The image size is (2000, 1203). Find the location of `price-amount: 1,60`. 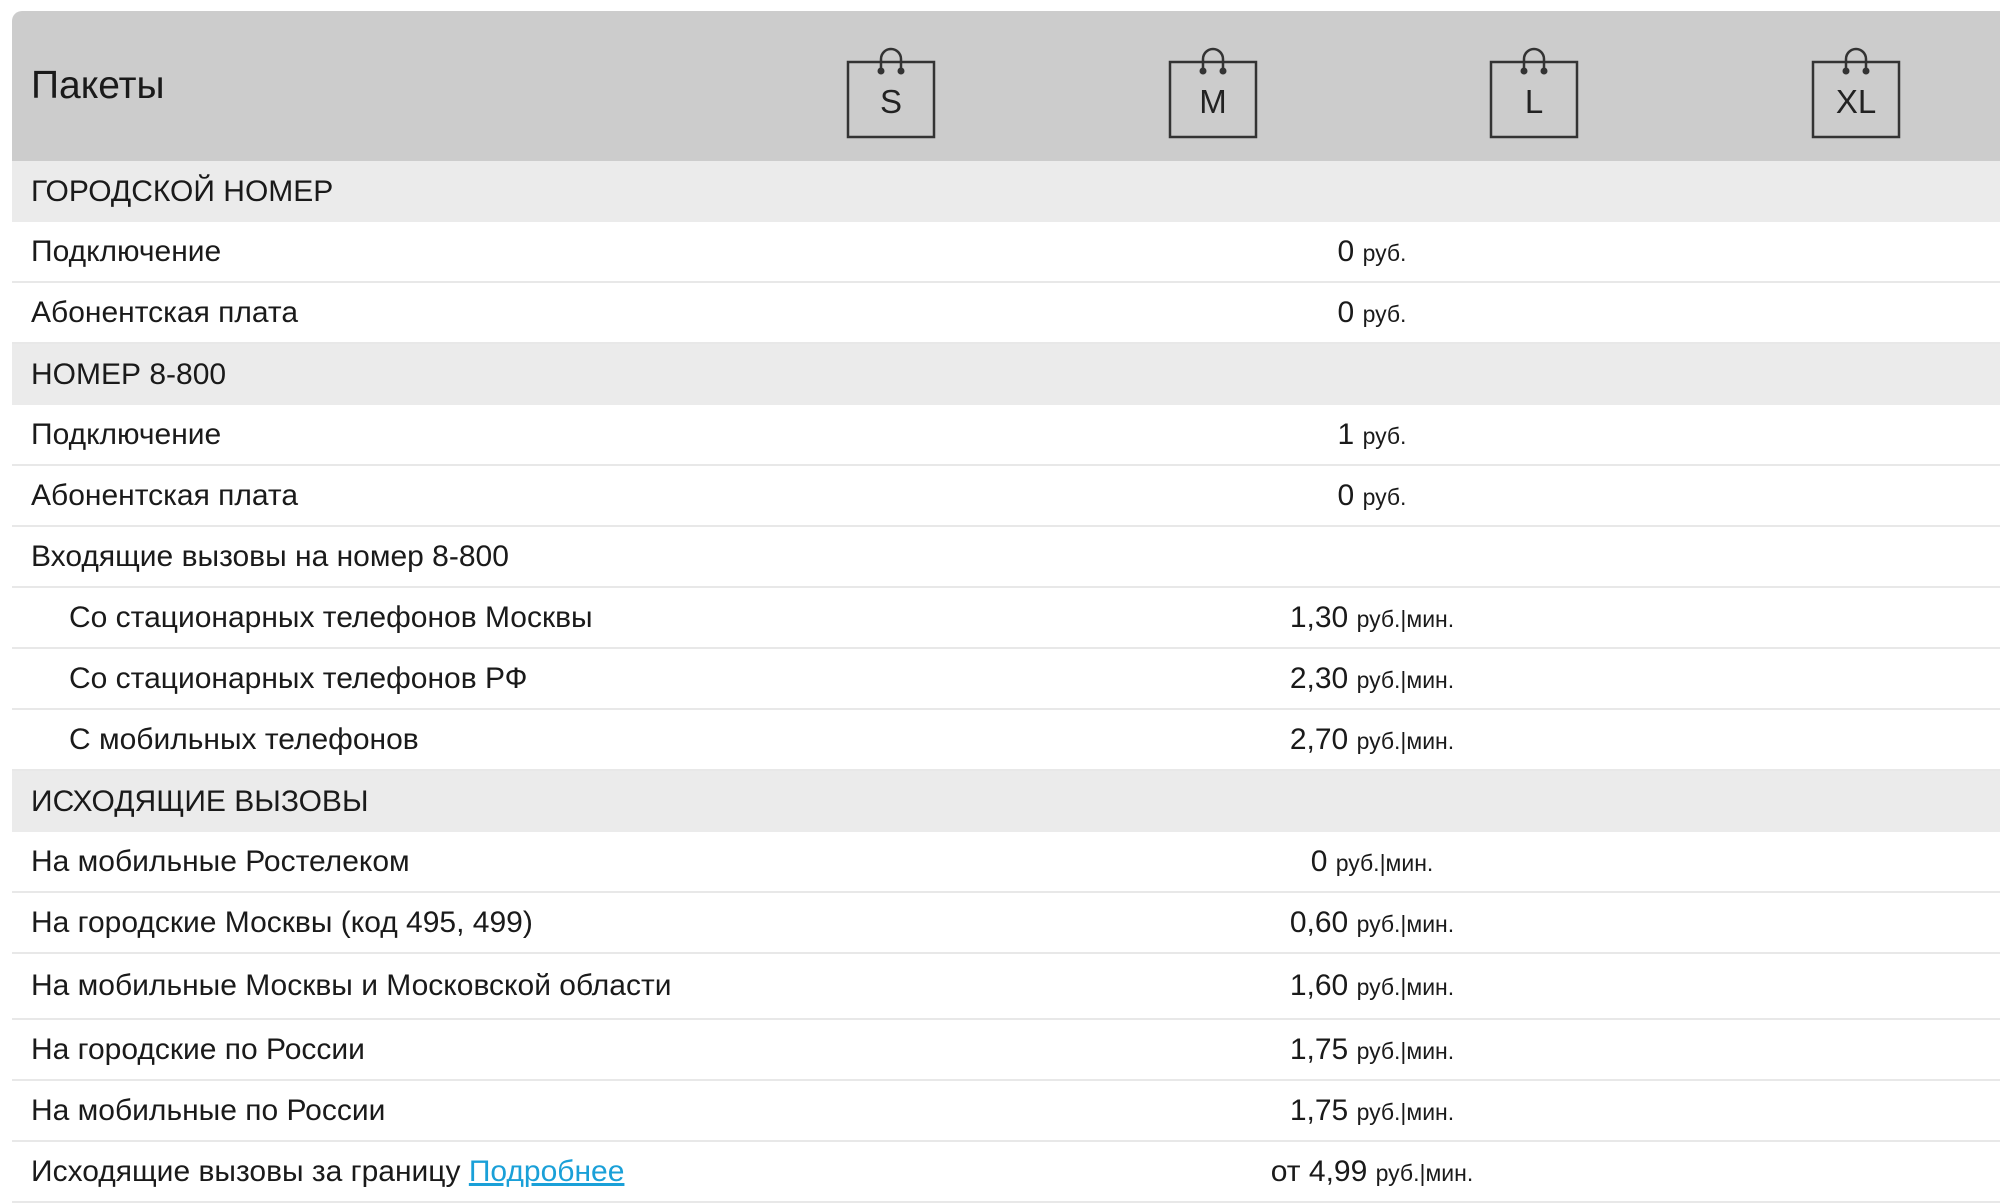

price-amount: 1,60 is located at coordinates (1319, 985).